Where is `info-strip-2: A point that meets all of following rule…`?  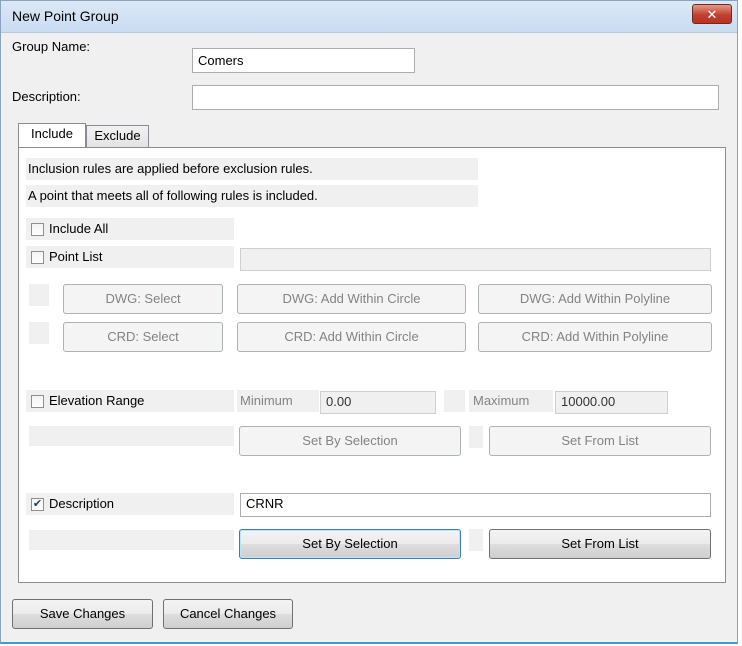
info-strip-2: A point that meets all of following rule… is located at coordinates (252, 196).